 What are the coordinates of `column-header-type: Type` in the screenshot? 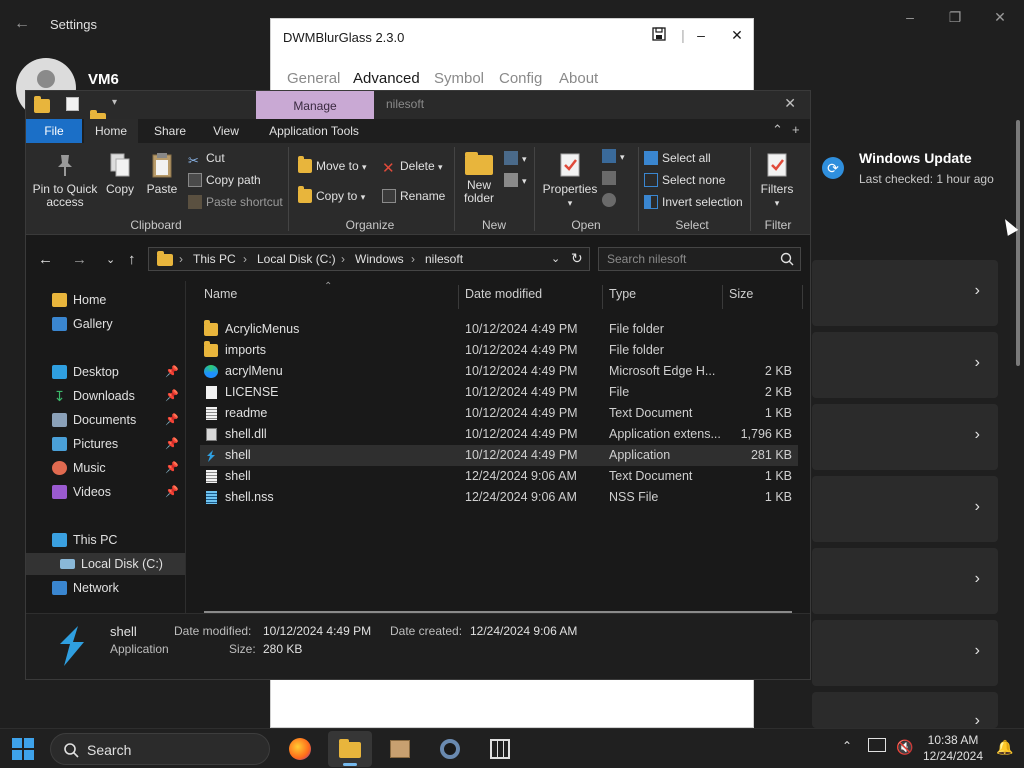 It's located at (622, 294).